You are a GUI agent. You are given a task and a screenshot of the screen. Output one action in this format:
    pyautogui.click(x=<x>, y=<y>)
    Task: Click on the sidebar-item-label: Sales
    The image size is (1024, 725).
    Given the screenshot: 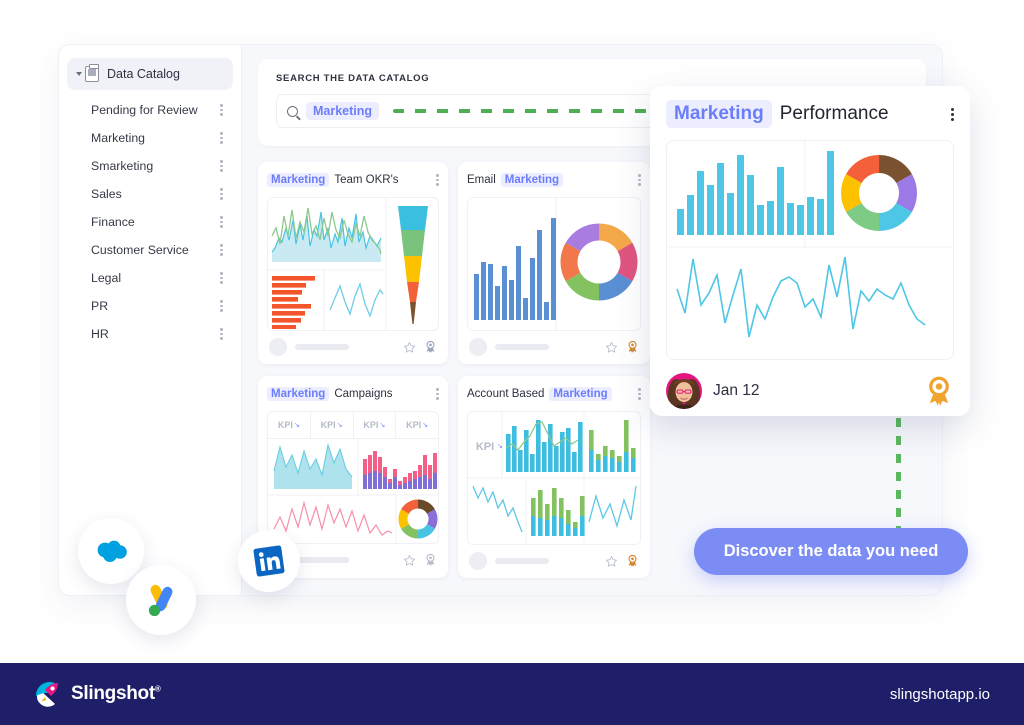 What is the action you would take?
    pyautogui.click(x=106, y=194)
    